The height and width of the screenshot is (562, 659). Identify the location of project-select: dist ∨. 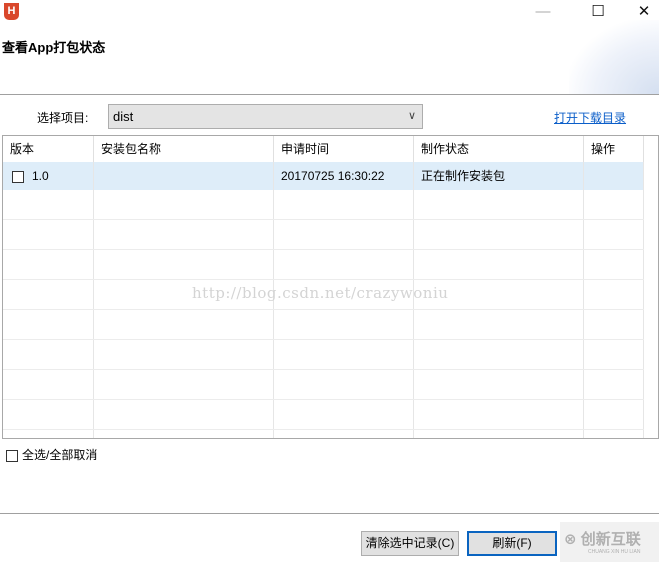
(265, 116).